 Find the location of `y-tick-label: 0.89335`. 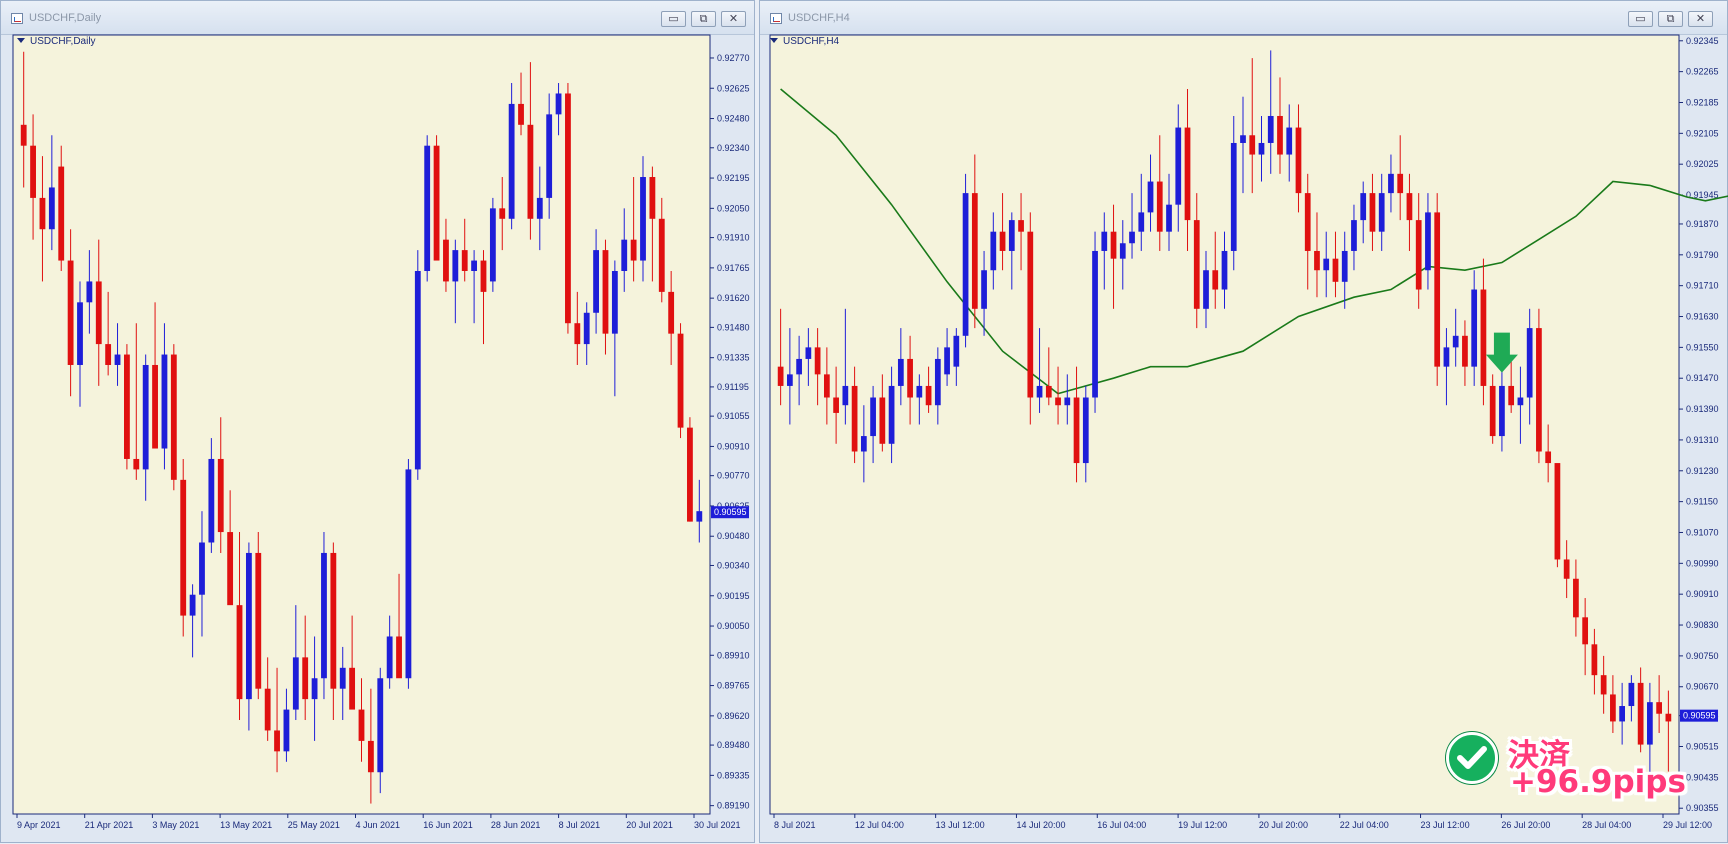

y-tick-label: 0.89335 is located at coordinates (733, 775).